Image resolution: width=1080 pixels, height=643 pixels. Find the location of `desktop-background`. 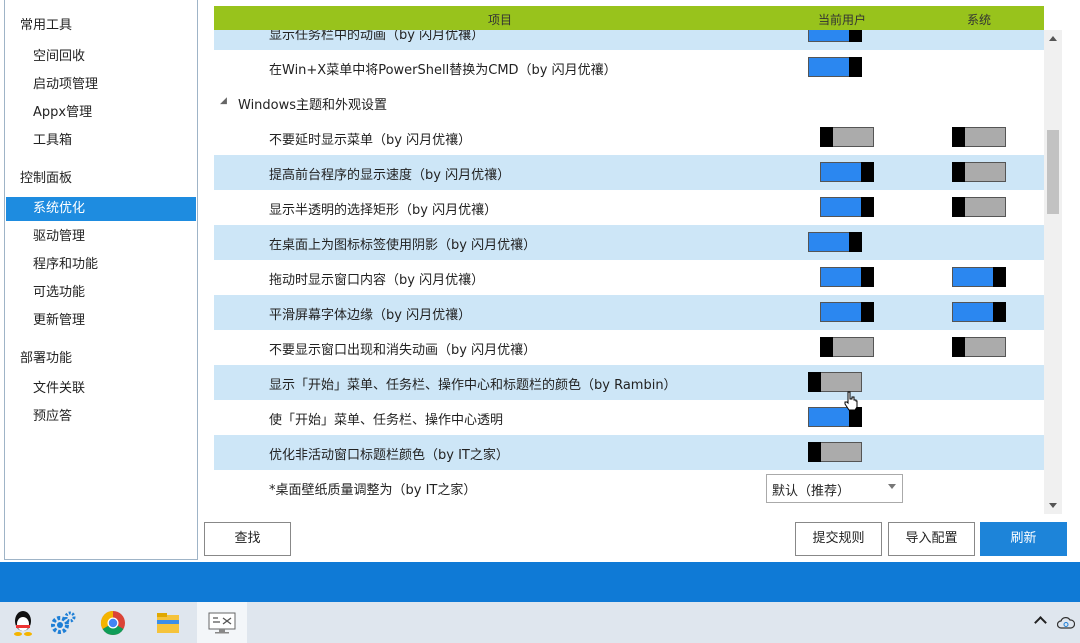

desktop-background is located at coordinates (540, 582).